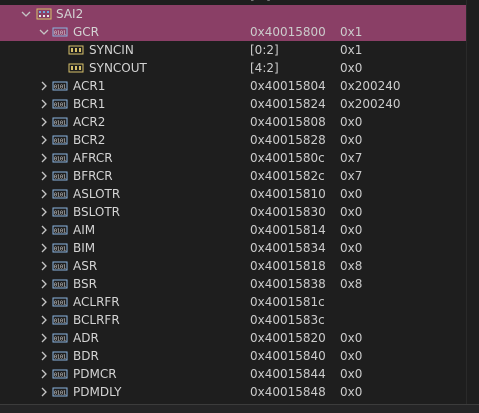 The width and height of the screenshot is (479, 413). I want to click on register-name: AIM, so click(84, 230).